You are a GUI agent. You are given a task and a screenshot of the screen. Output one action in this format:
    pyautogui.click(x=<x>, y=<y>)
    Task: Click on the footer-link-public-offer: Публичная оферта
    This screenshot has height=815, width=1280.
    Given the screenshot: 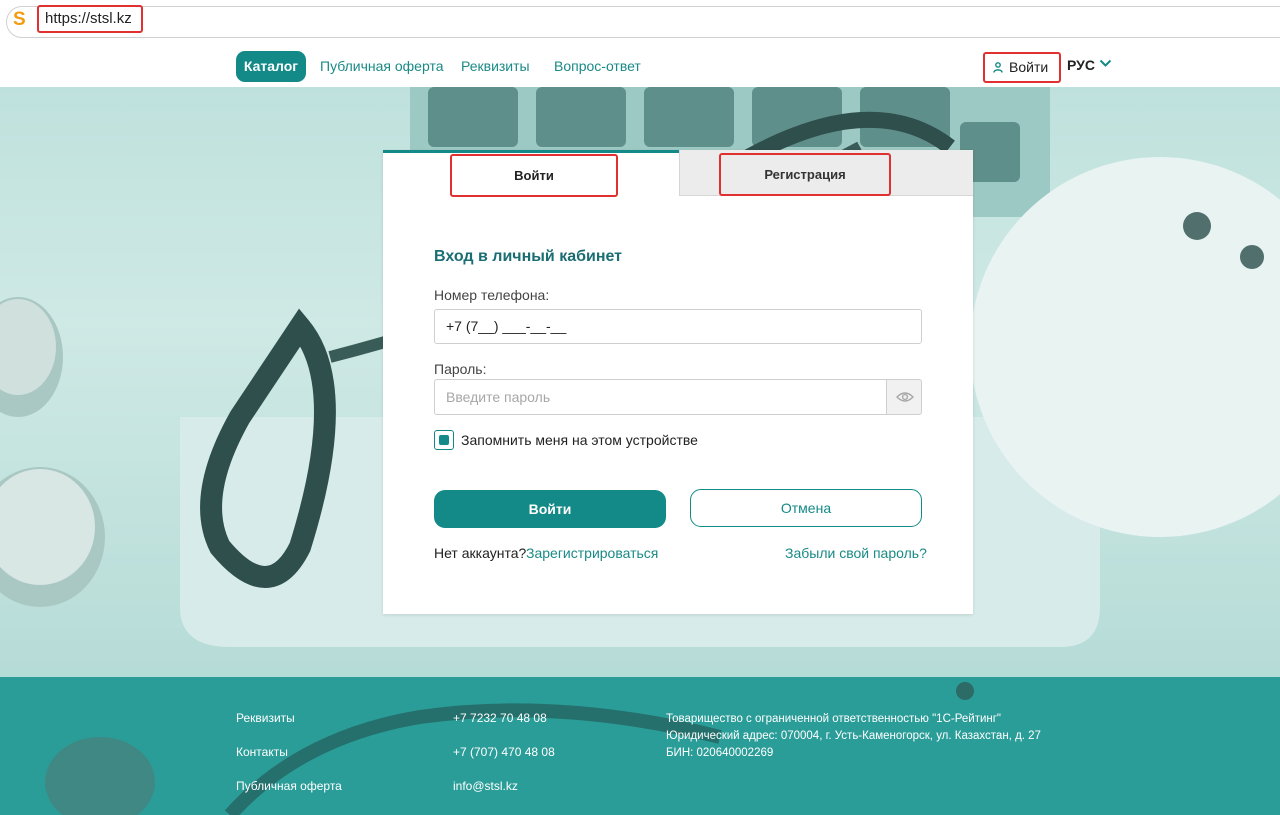 What is the action you would take?
    pyautogui.click(x=289, y=786)
    